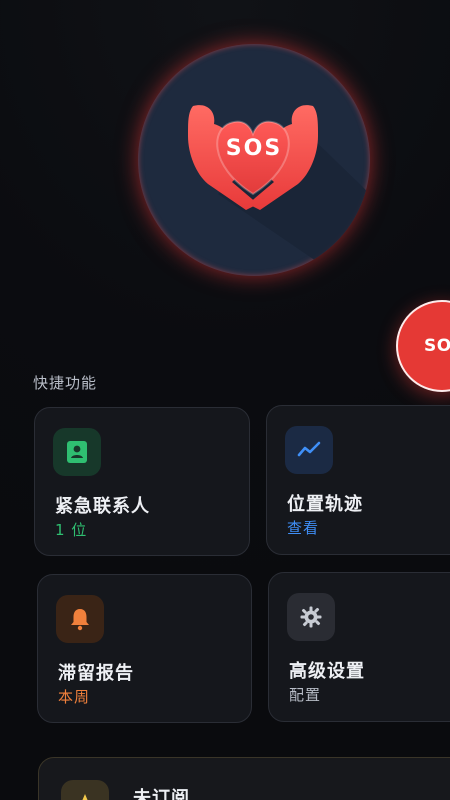 Image resolution: width=450 pixels, height=800 pixels. Describe the element at coordinates (437, 346) in the screenshot. I see `sos-button-label: SOS` at that location.